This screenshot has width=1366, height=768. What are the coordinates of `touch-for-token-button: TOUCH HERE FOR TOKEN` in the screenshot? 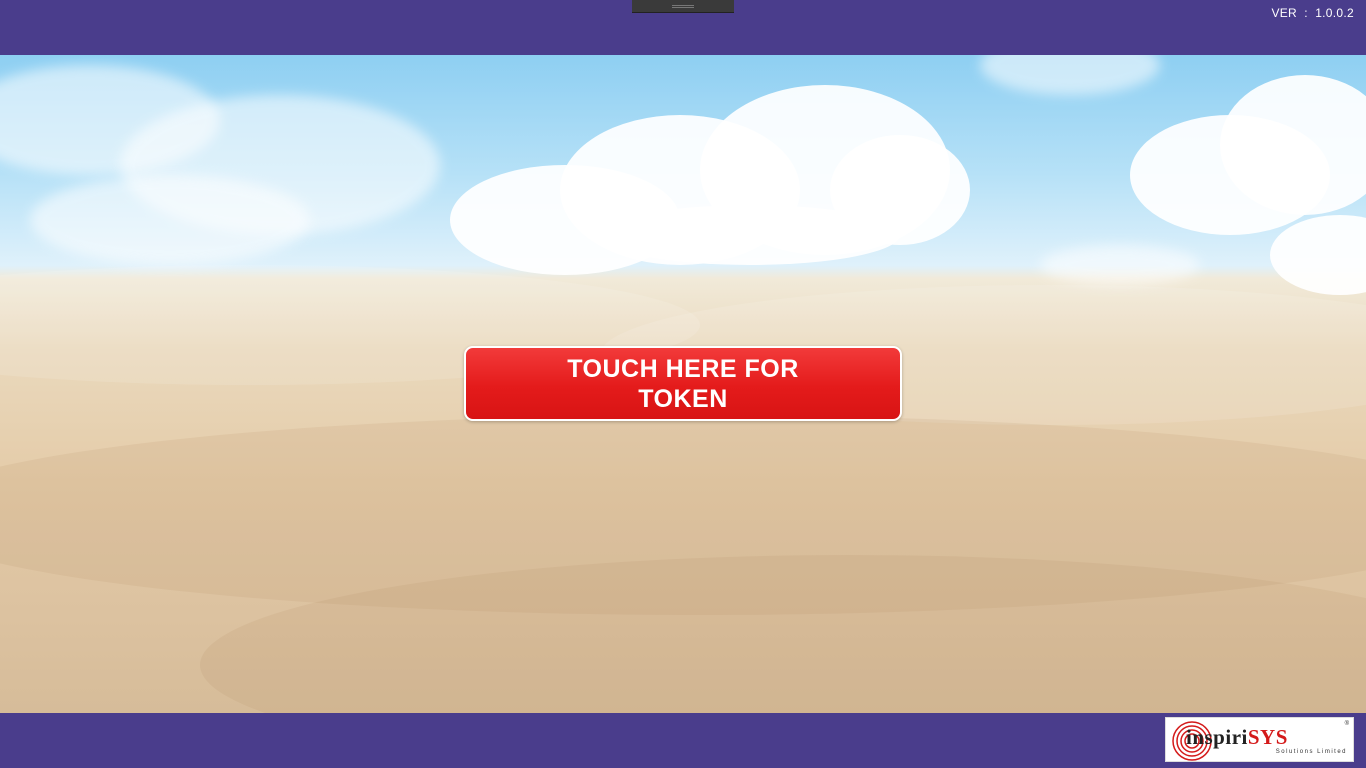 It's located at (683, 383).